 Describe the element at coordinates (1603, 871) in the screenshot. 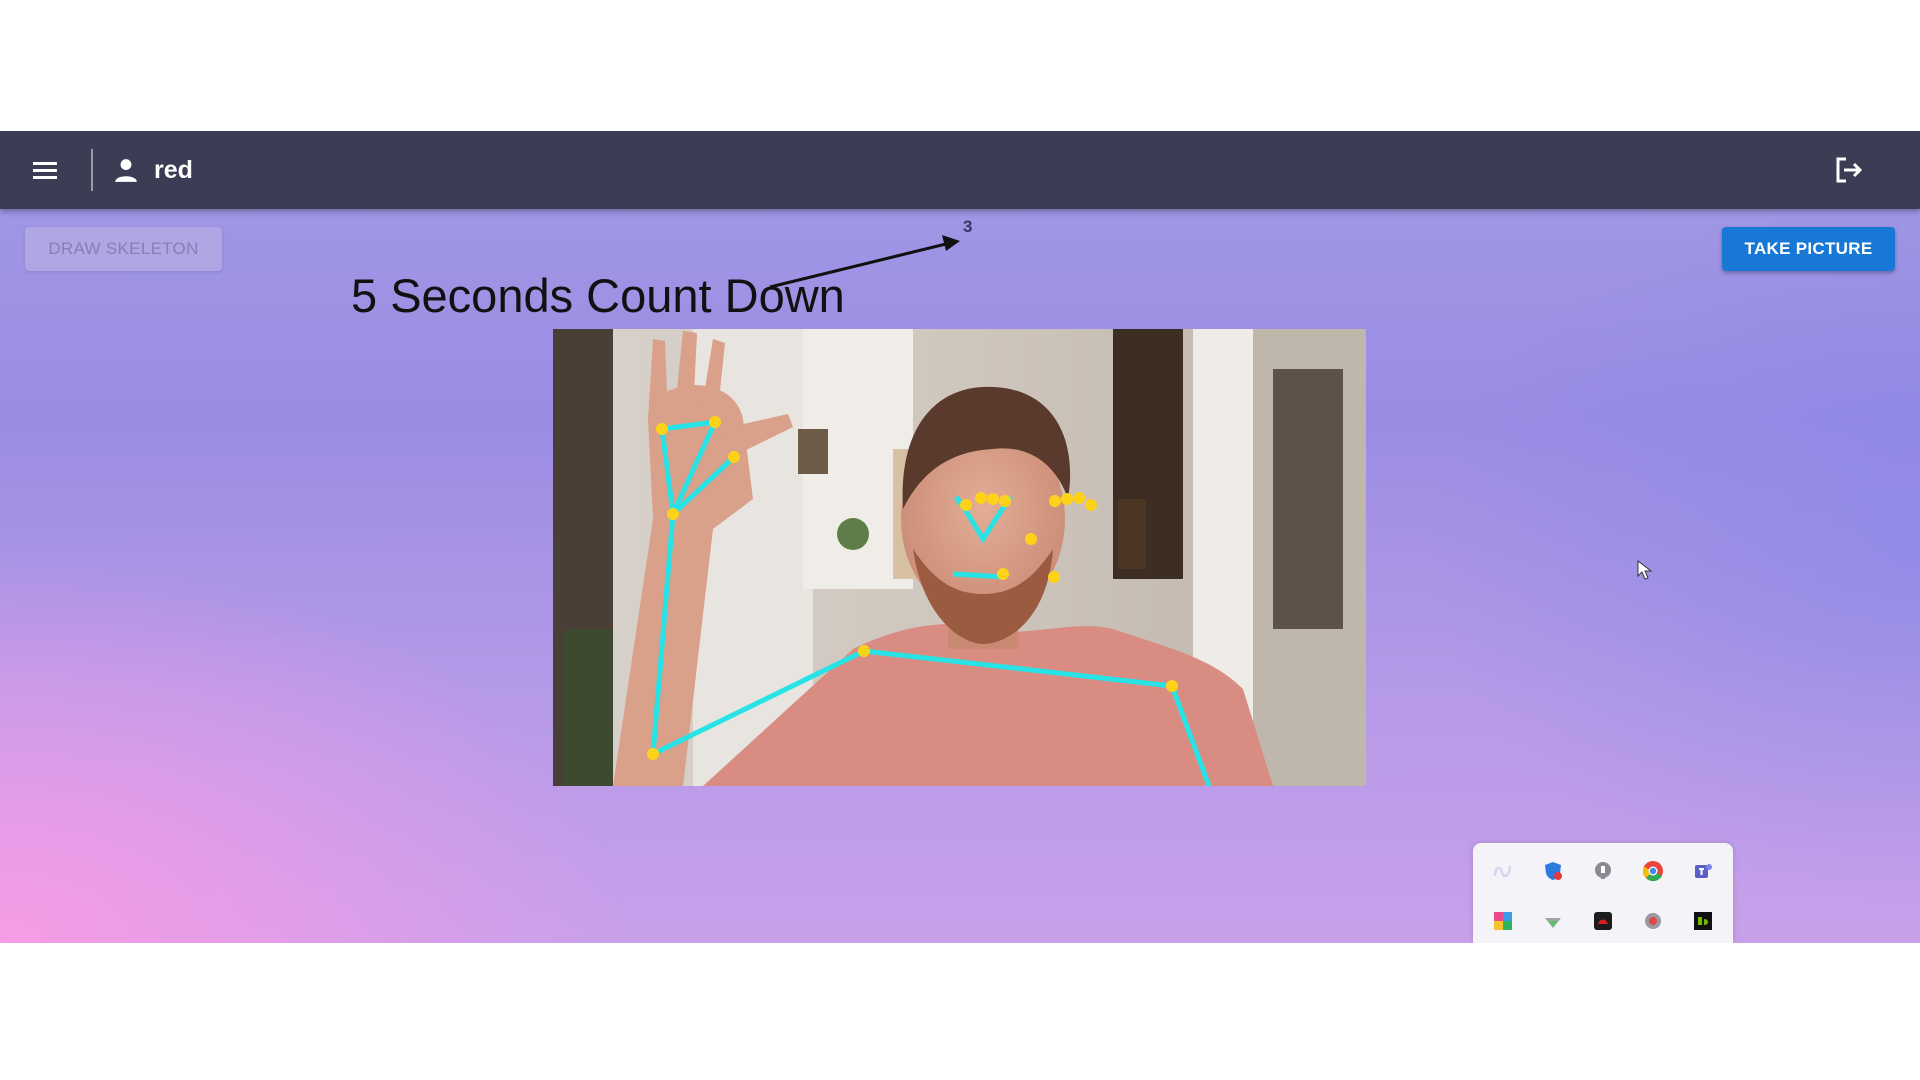

I see `security-icon` at that location.